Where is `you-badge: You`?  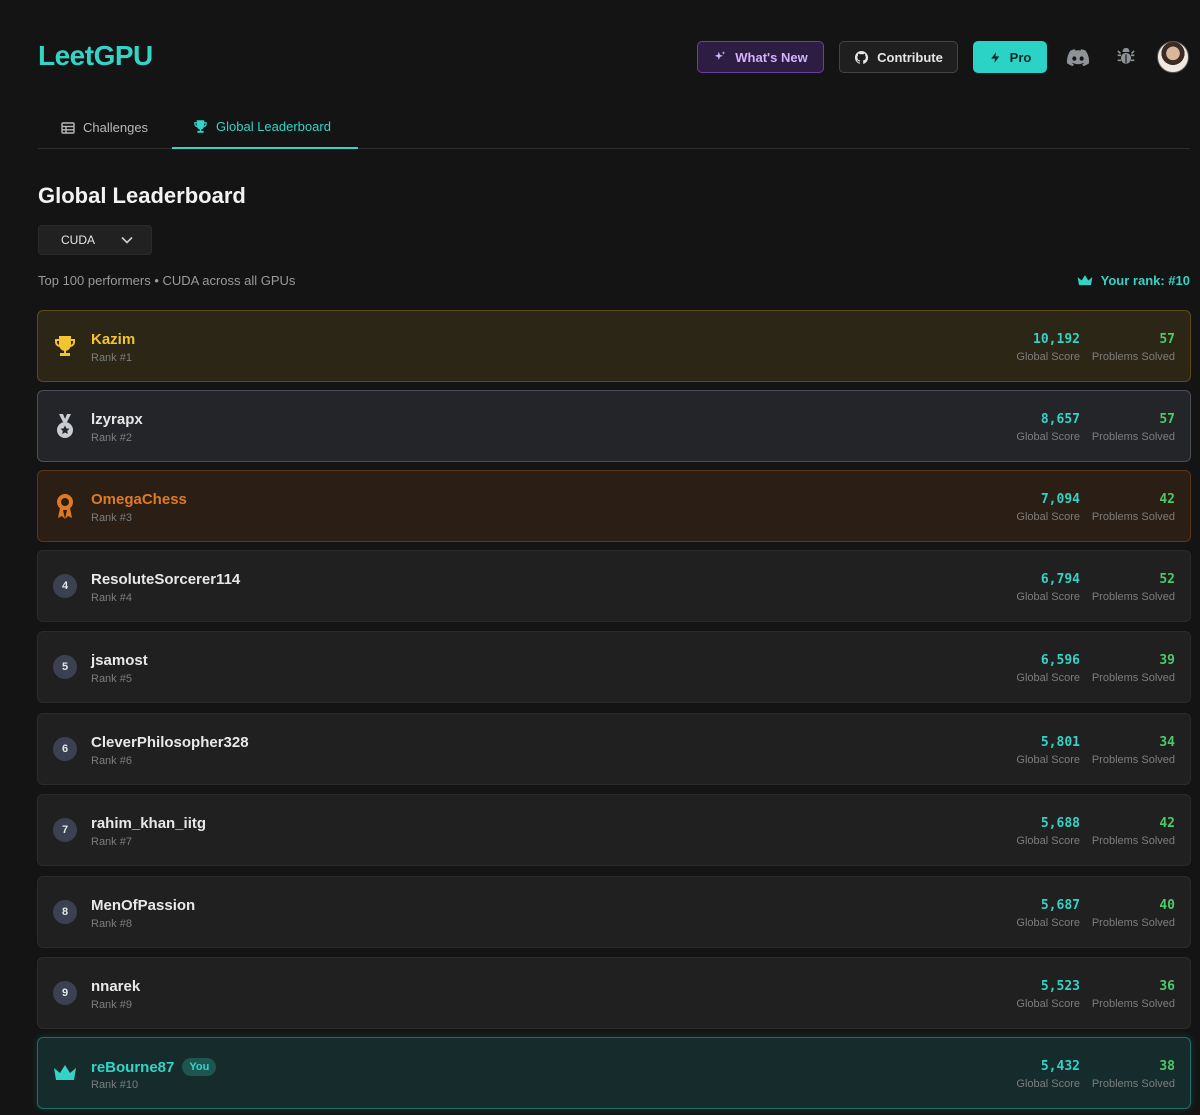
you-badge: You is located at coordinates (199, 1067).